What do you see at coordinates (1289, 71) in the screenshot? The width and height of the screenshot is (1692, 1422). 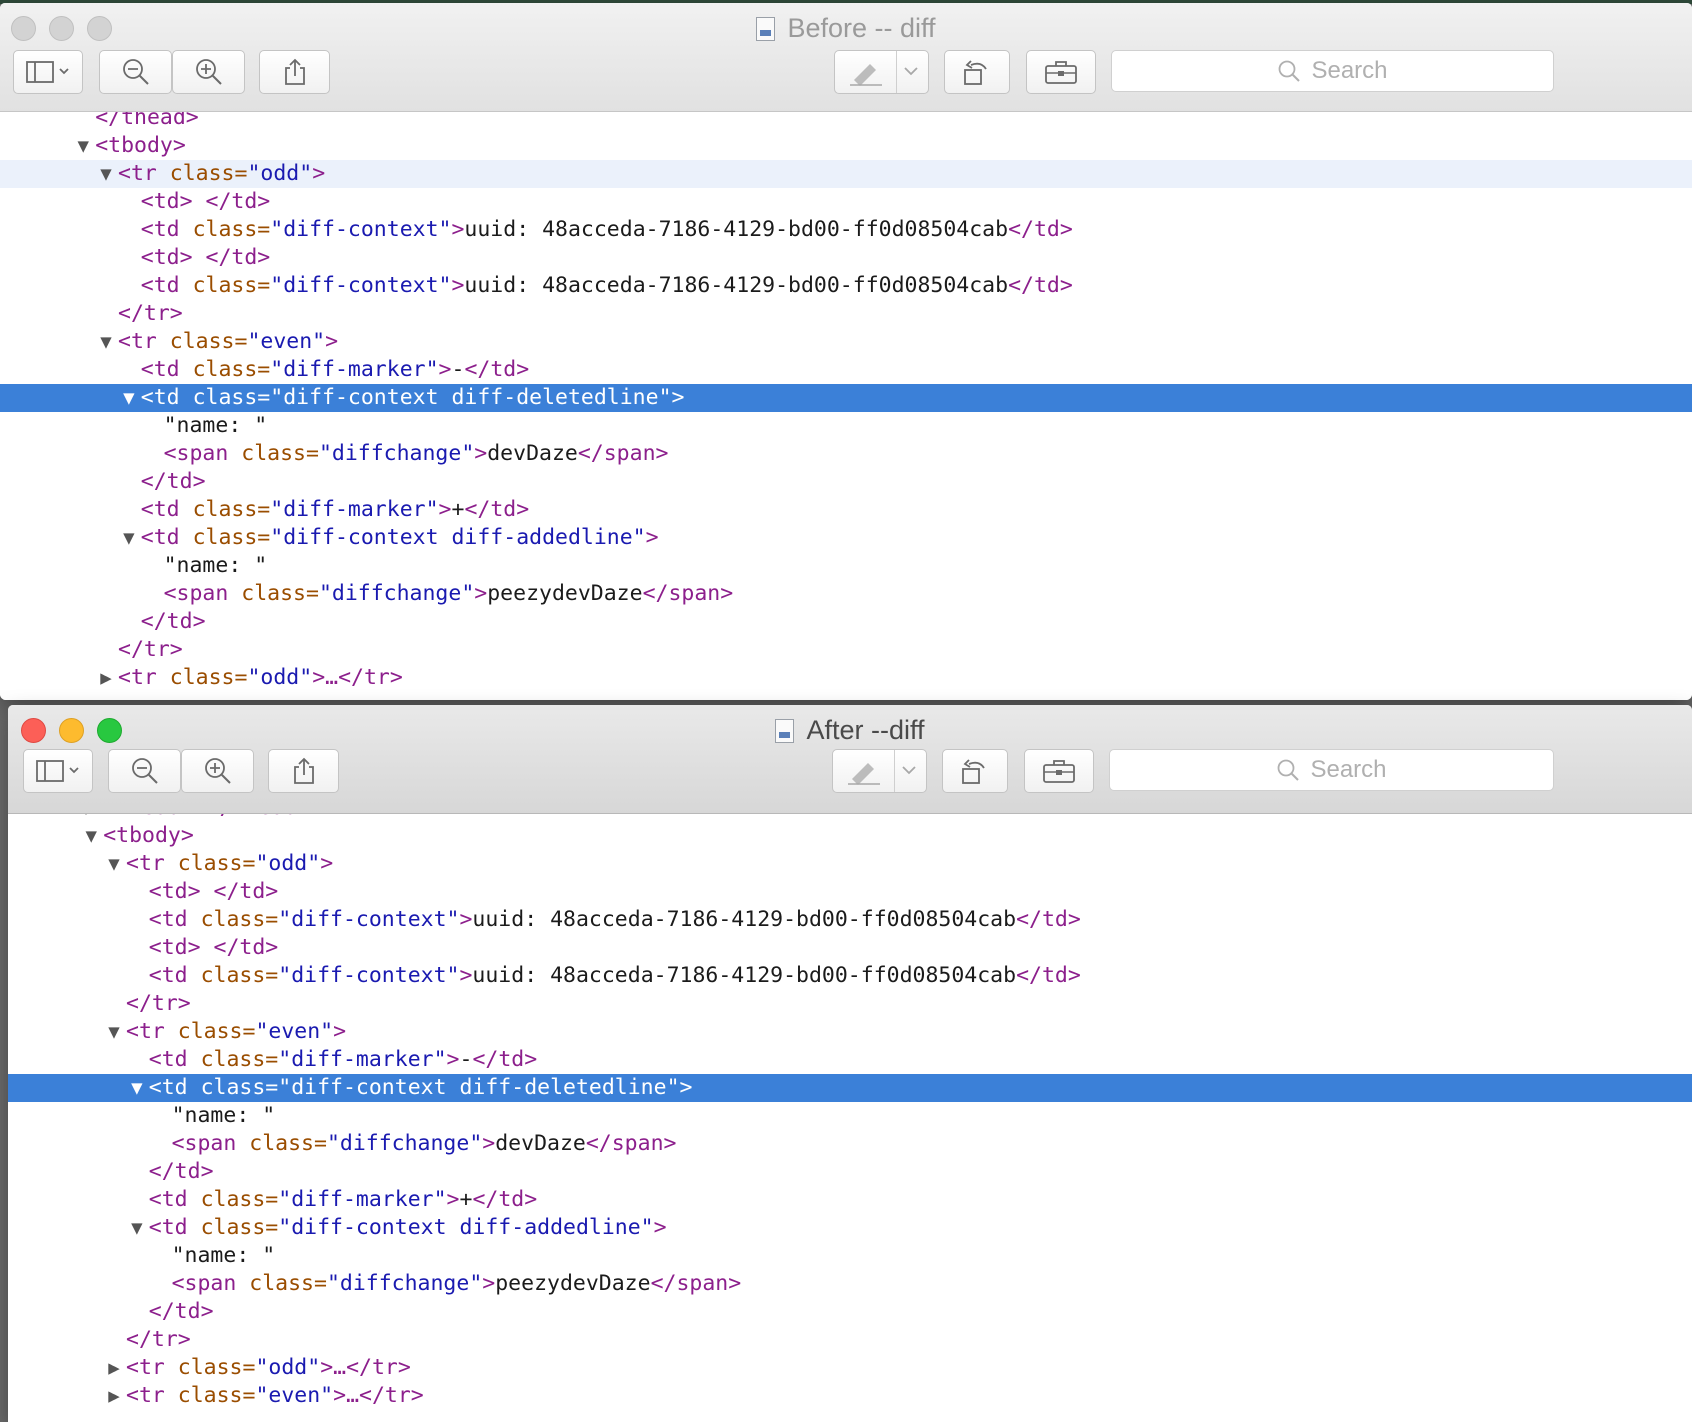 I see `search-icon` at bounding box center [1289, 71].